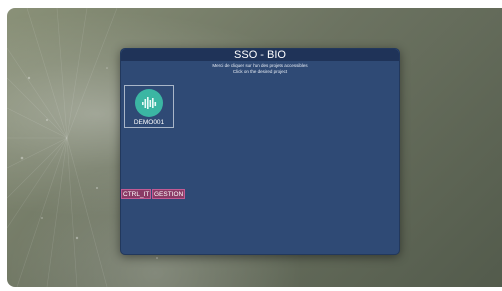  I want to click on tag-ctrl-it: CTRL_IT, so click(136, 194).